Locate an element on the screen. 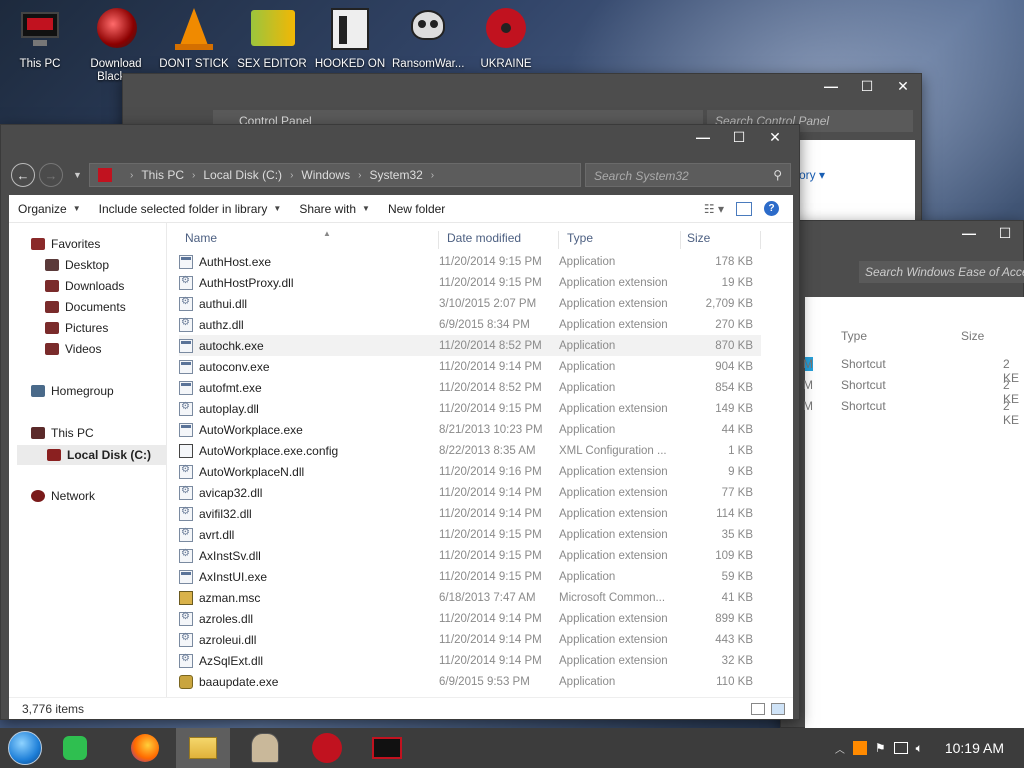 The height and width of the screenshot is (768, 1024). network-status-icon is located at coordinates (900, 748).